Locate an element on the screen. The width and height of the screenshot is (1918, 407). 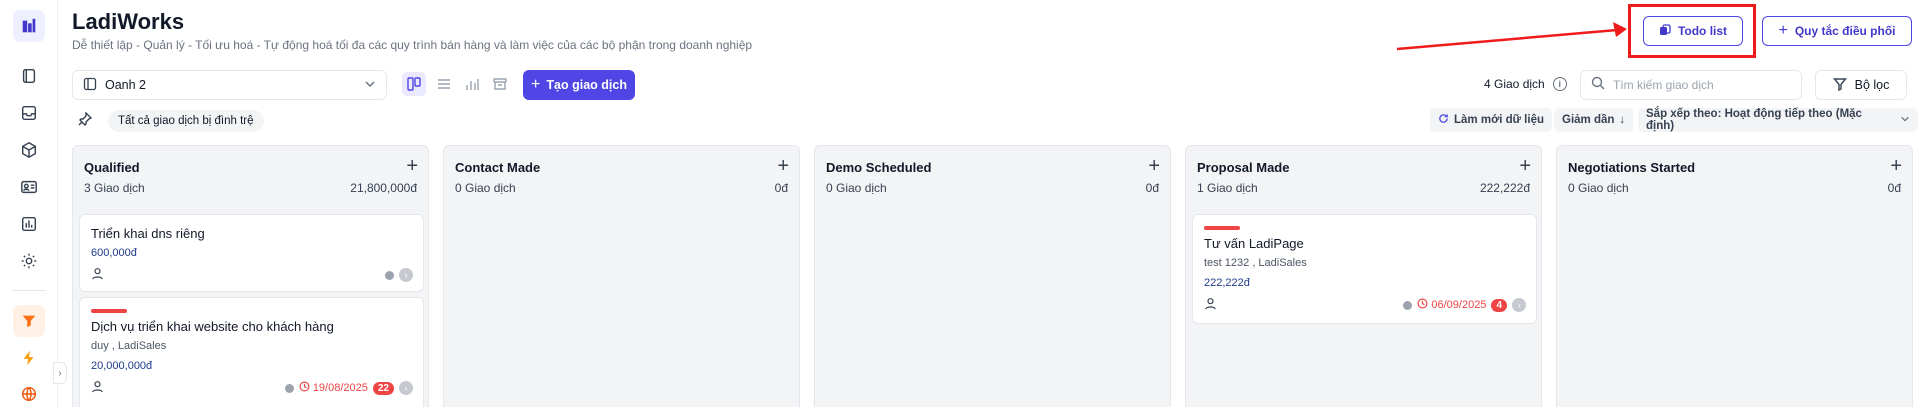
deal-count: 4 Giao dịch i is located at coordinates (1525, 84).